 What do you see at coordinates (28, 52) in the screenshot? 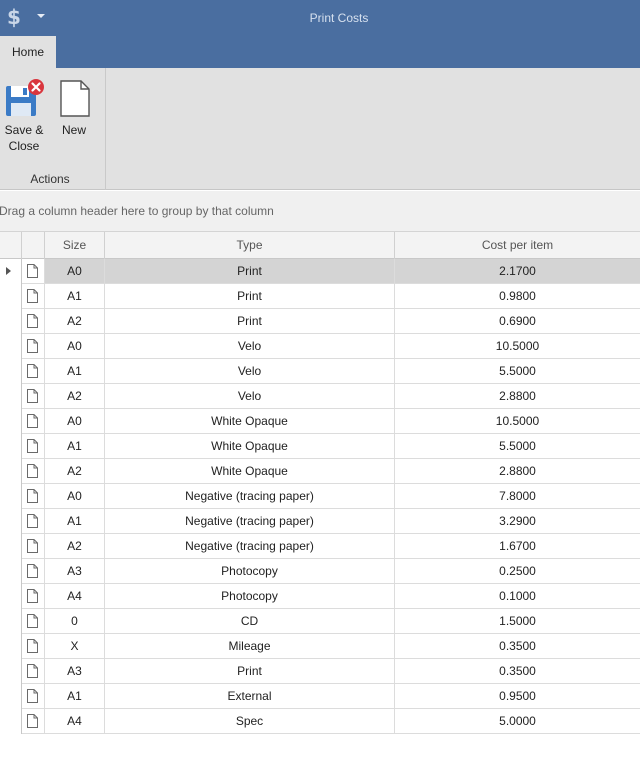
I see `tab-home: Home` at bounding box center [28, 52].